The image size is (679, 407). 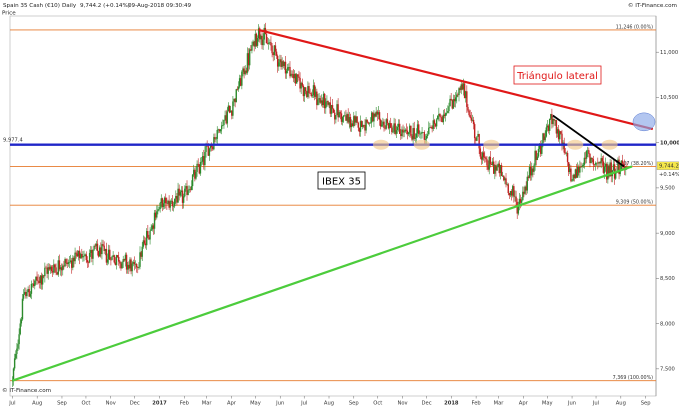 I want to click on x-tick-3: Oct, so click(x=85, y=404).